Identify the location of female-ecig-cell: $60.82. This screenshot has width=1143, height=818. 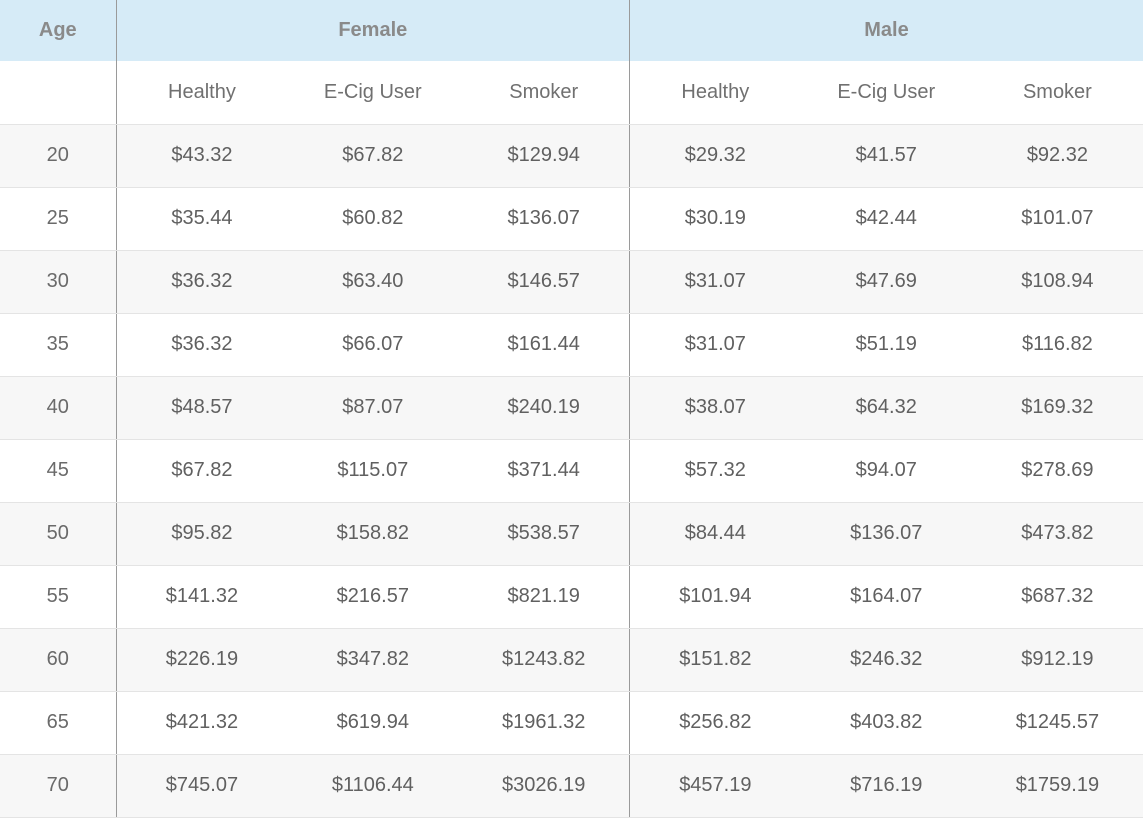
(373, 219).